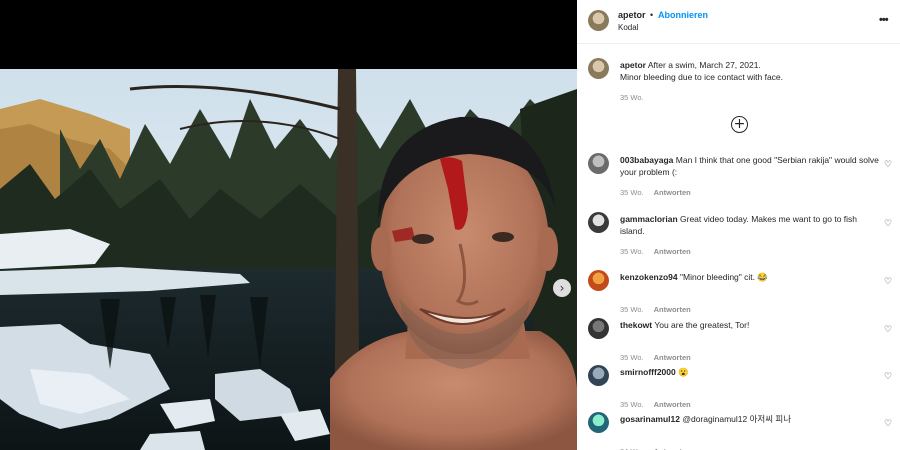 The height and width of the screenshot is (450, 900). What do you see at coordinates (632, 97) in the screenshot?
I see `caption-time: 35 Wo.` at bounding box center [632, 97].